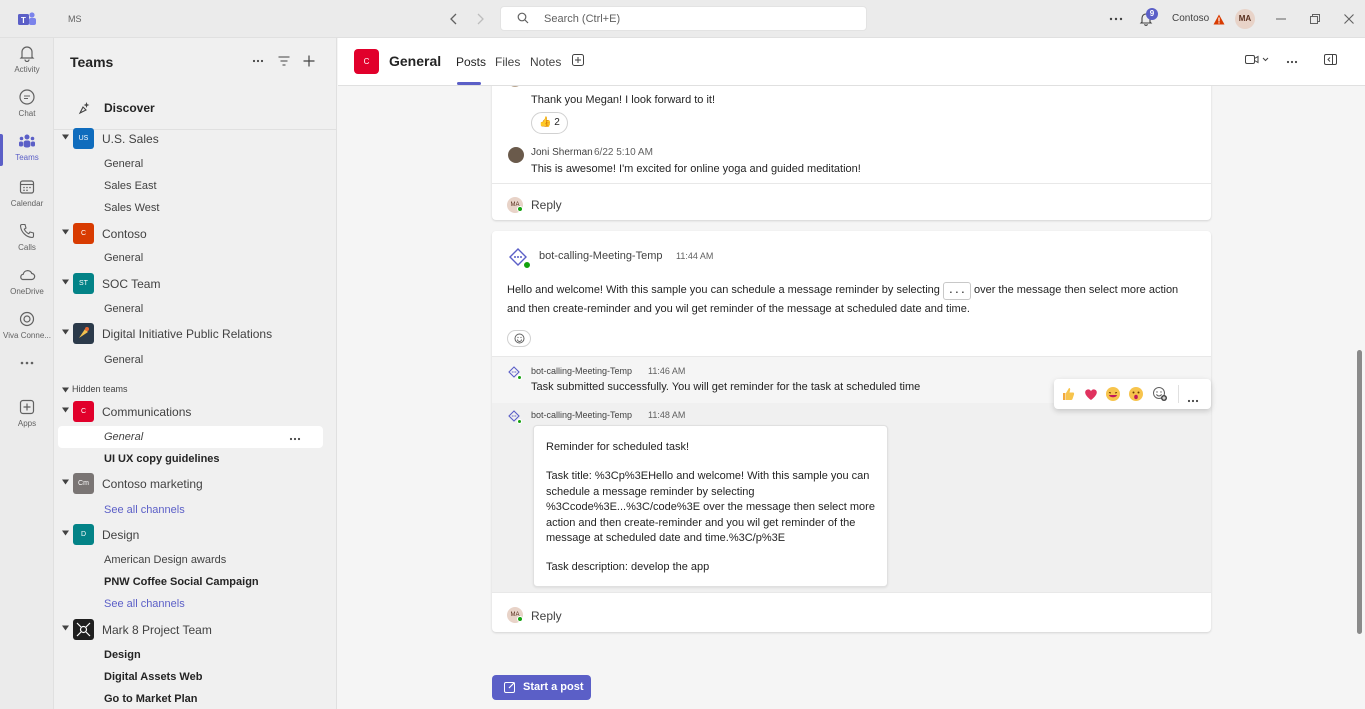 This screenshot has height=709, width=1365. Describe the element at coordinates (1136, 394) in the screenshot. I see `surprised-reaction-icon` at that location.